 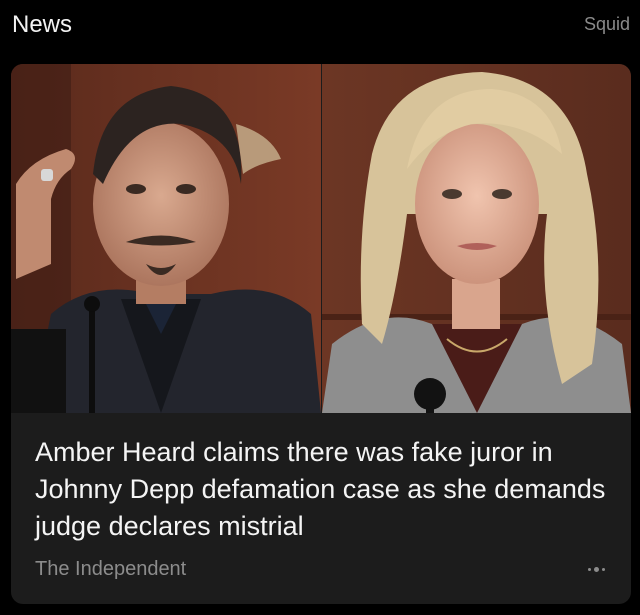 I want to click on top-bar: News Squid, so click(x=320, y=26).